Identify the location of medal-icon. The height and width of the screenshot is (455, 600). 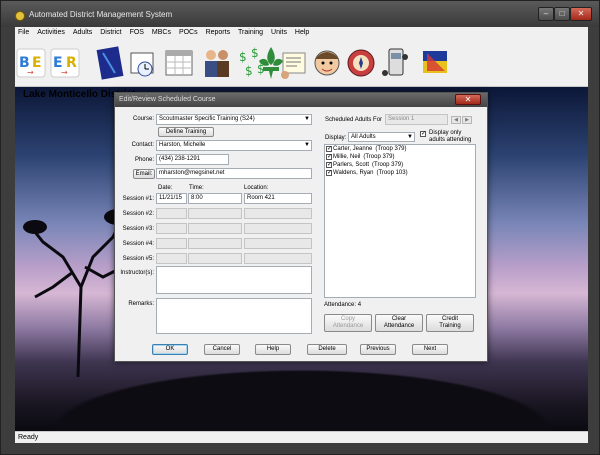
(361, 63).